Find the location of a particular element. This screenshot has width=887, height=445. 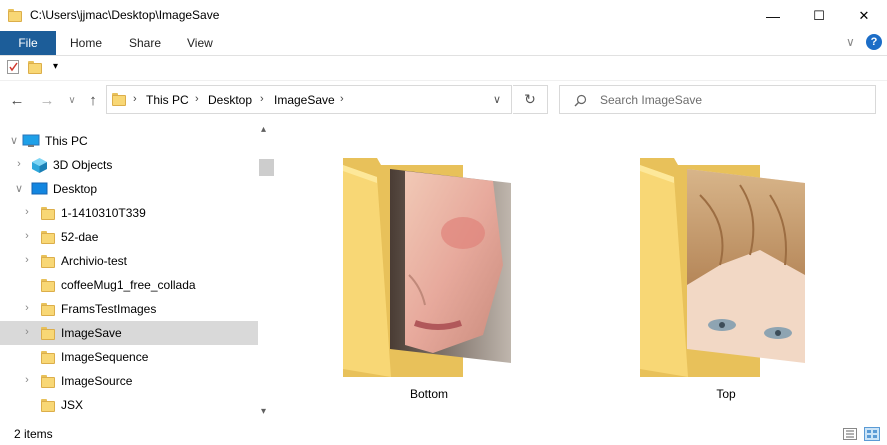

search-box: Search ImageSave is located at coordinates (717, 99).